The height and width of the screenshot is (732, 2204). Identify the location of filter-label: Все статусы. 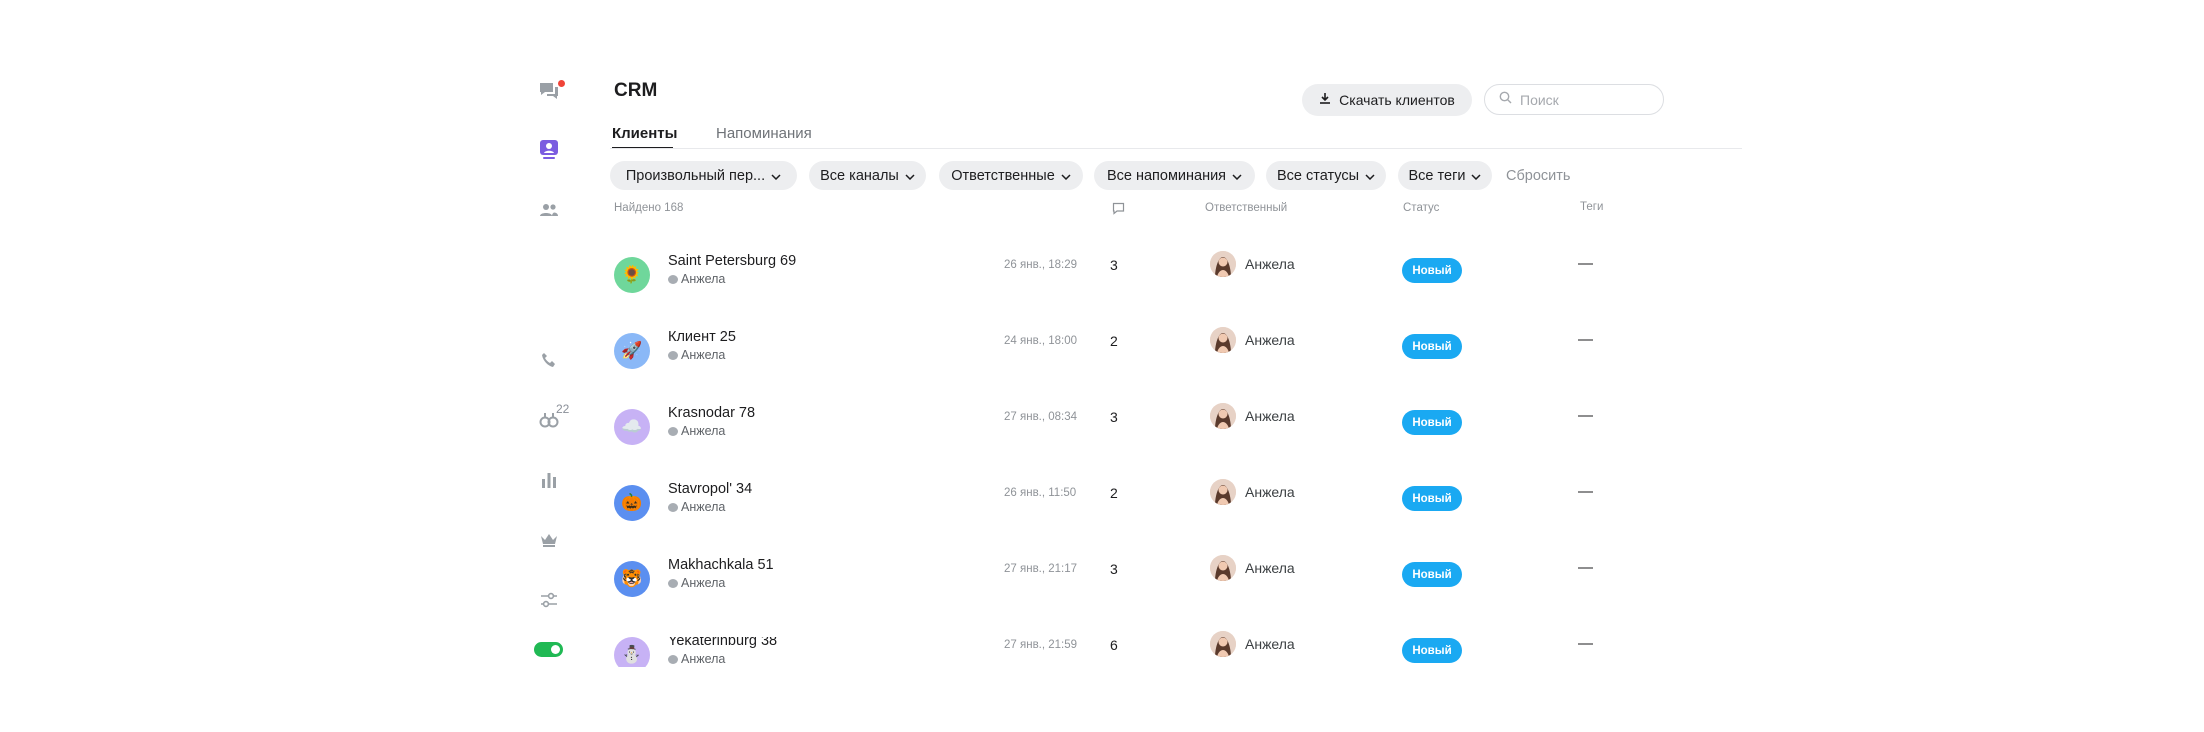
(1318, 175).